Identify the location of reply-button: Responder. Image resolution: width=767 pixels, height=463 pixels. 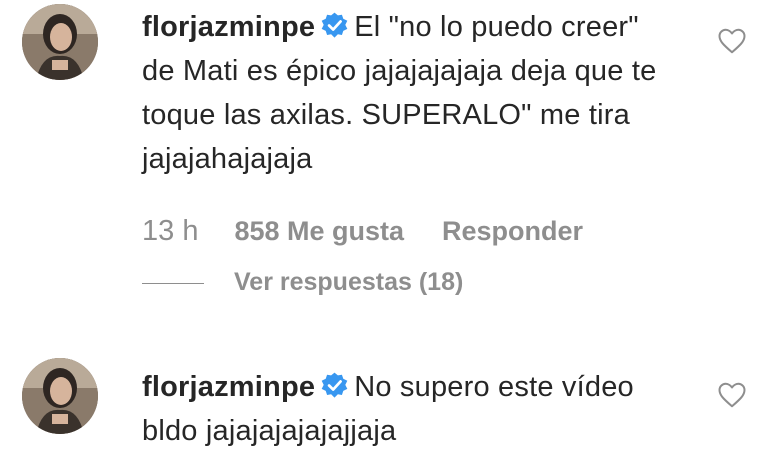
(512, 231).